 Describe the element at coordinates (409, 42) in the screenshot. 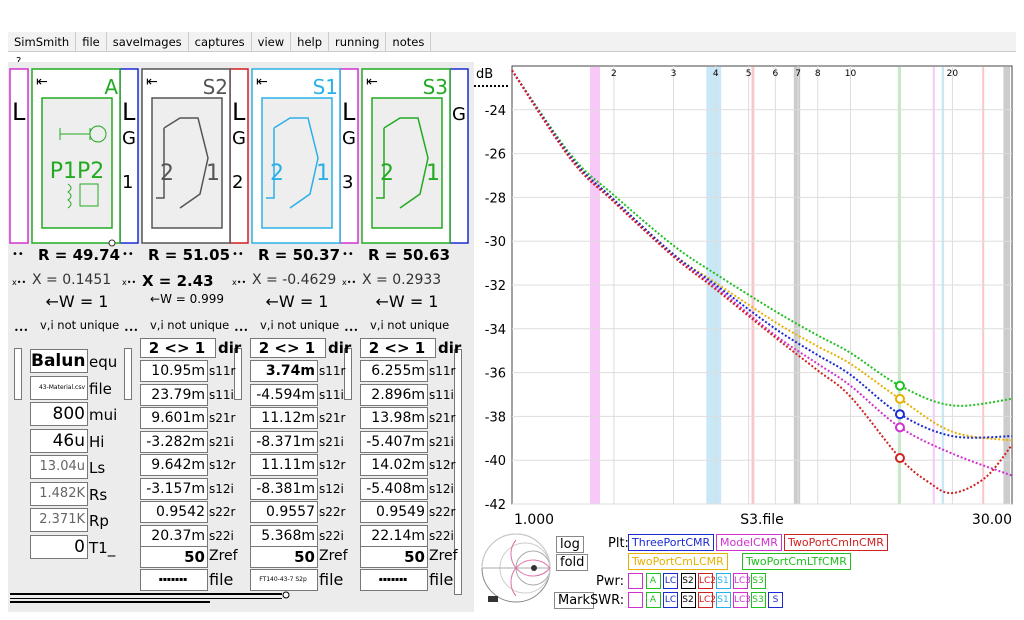

I see `menu-notes: notes` at that location.